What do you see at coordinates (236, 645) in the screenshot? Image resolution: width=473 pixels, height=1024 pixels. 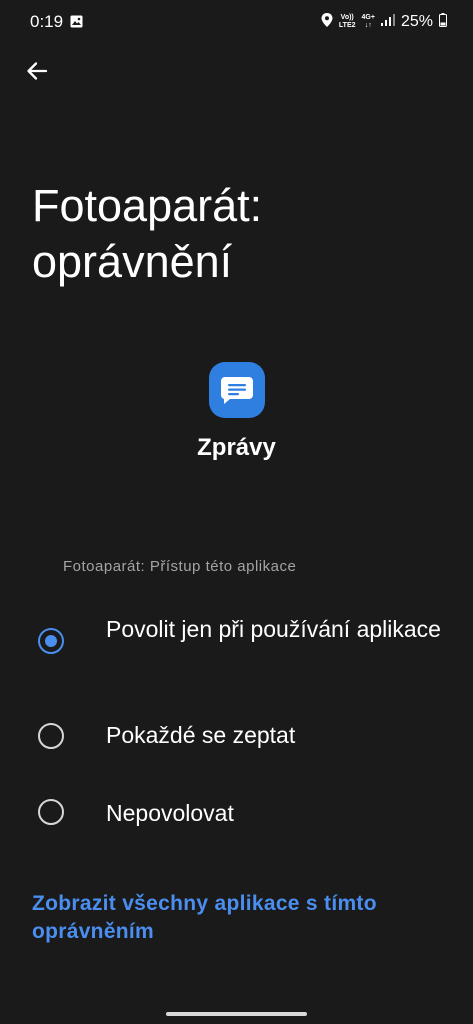 I see `option-allow-while-using: Povolit jen při používání aplikace` at bounding box center [236, 645].